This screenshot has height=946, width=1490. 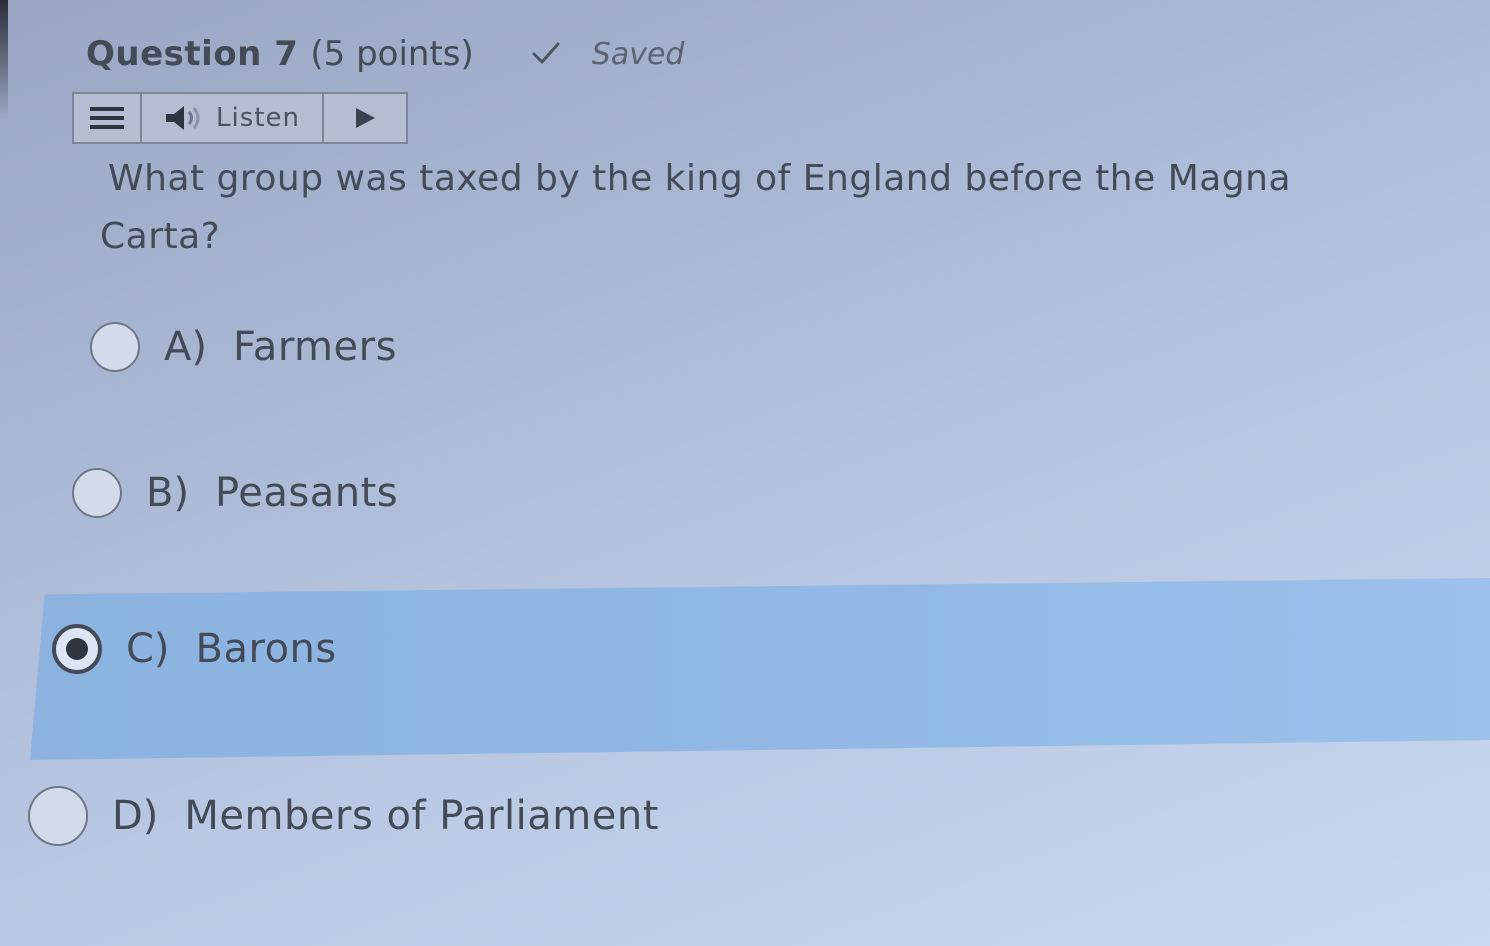 What do you see at coordinates (135, 816) in the screenshot?
I see `option-letter: D)` at bounding box center [135, 816].